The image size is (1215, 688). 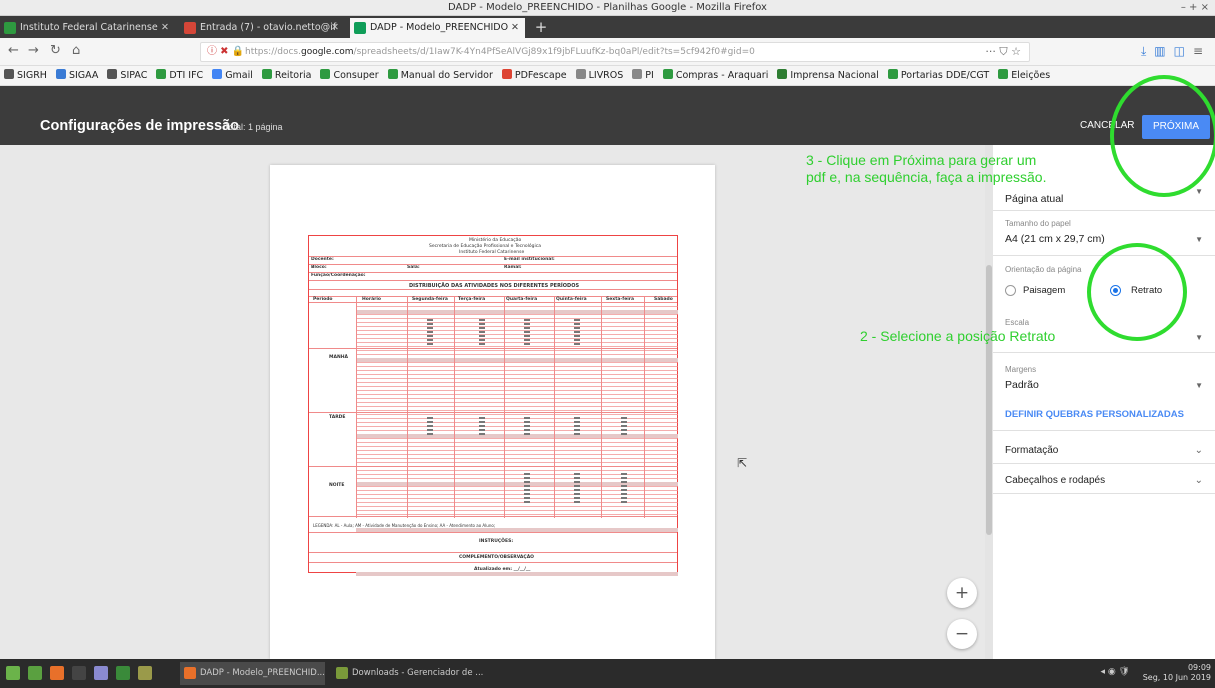 What do you see at coordinates (55, 50) in the screenshot?
I see `reload-icon: ↻` at bounding box center [55, 50].